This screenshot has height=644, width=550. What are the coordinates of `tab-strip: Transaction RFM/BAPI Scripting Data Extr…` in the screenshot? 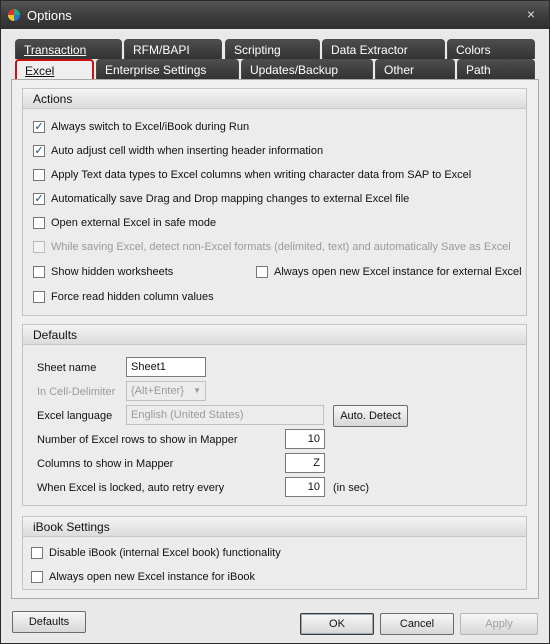 It's located at (275, 54).